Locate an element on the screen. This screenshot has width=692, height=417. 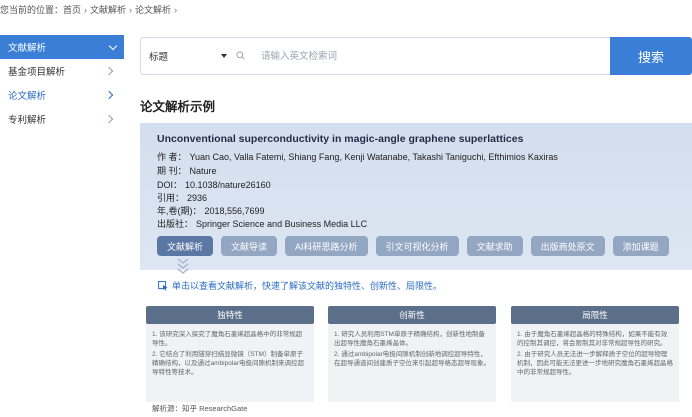
sidebar-header: 文献解析 is located at coordinates (62, 47).